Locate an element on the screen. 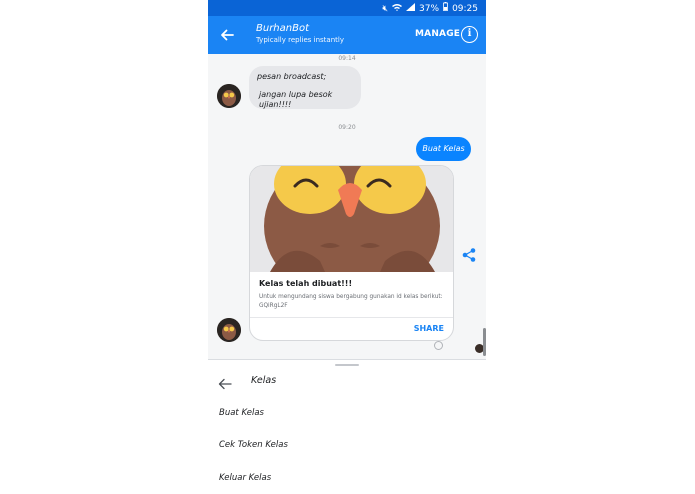  status-bar: 🔇︎ 37% 09:25 is located at coordinates (347, 8).